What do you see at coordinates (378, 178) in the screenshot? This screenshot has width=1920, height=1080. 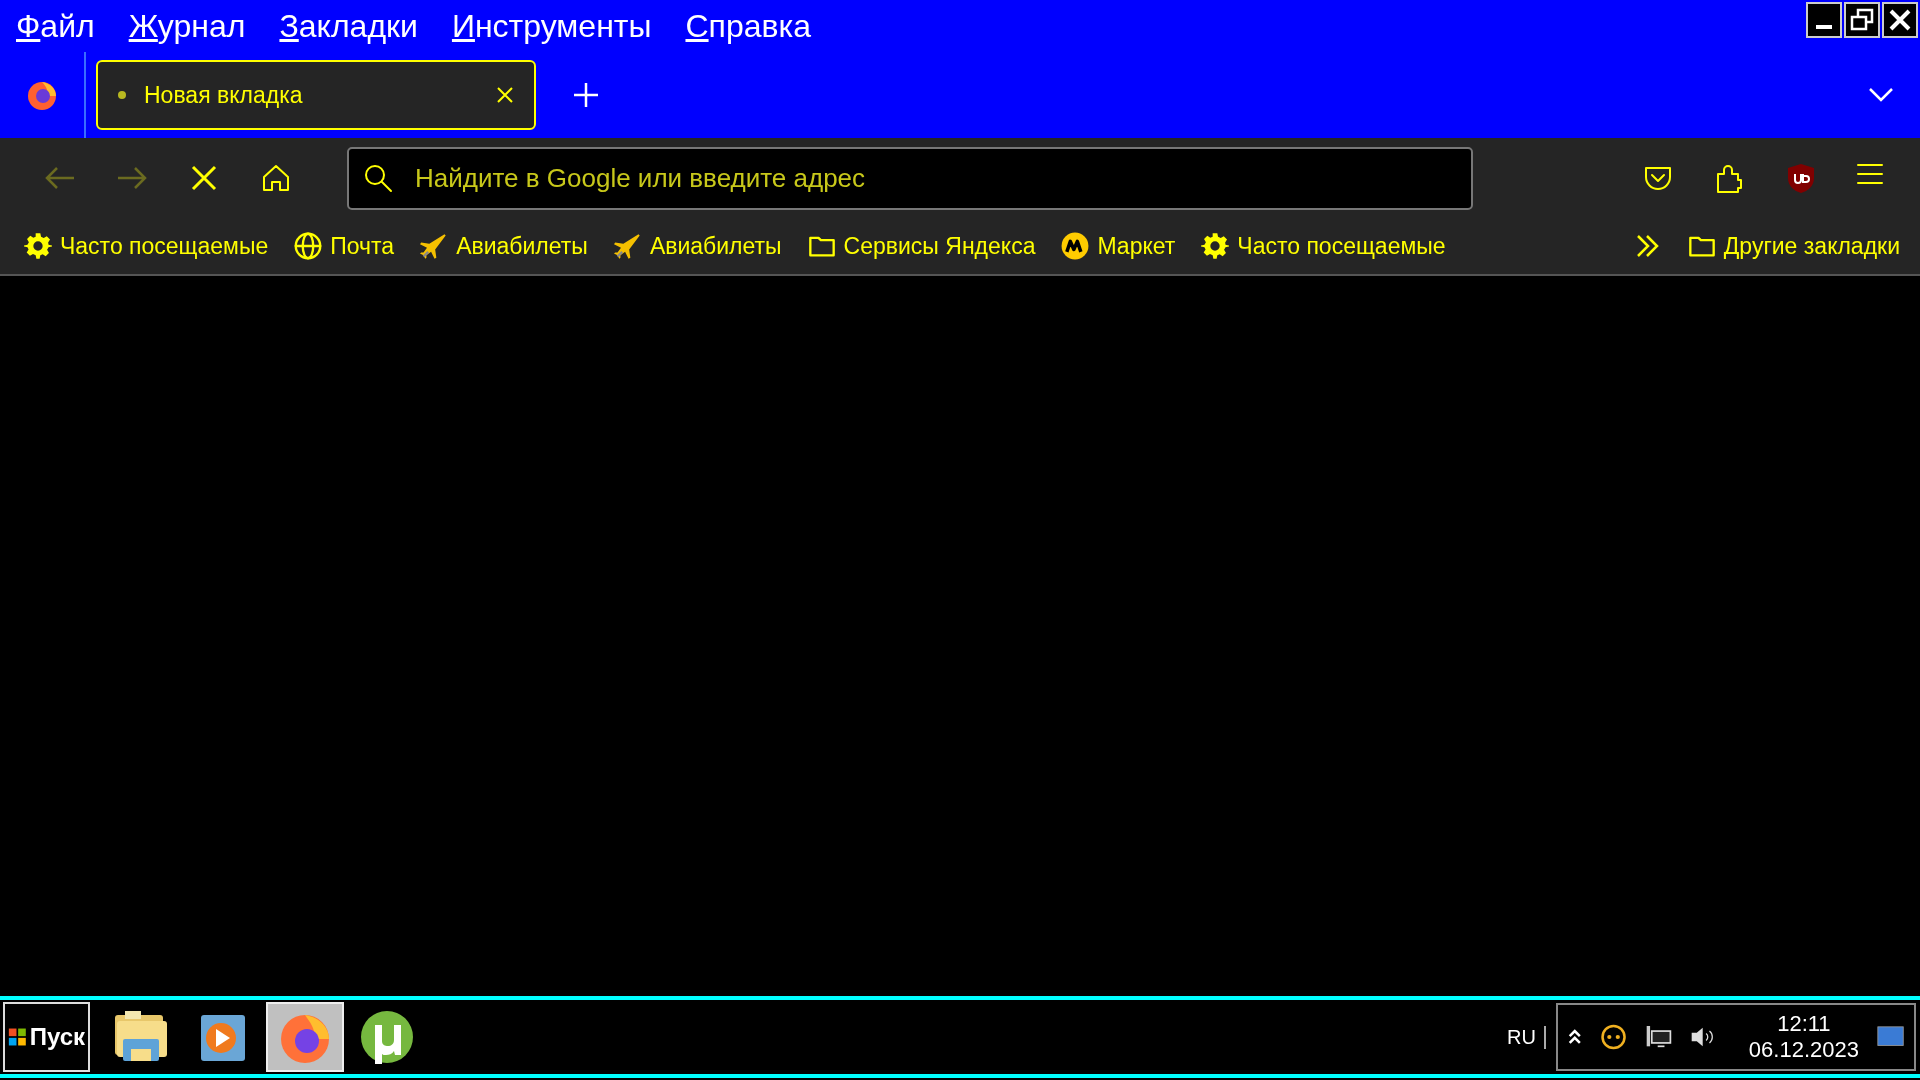 I see `search-icon` at bounding box center [378, 178].